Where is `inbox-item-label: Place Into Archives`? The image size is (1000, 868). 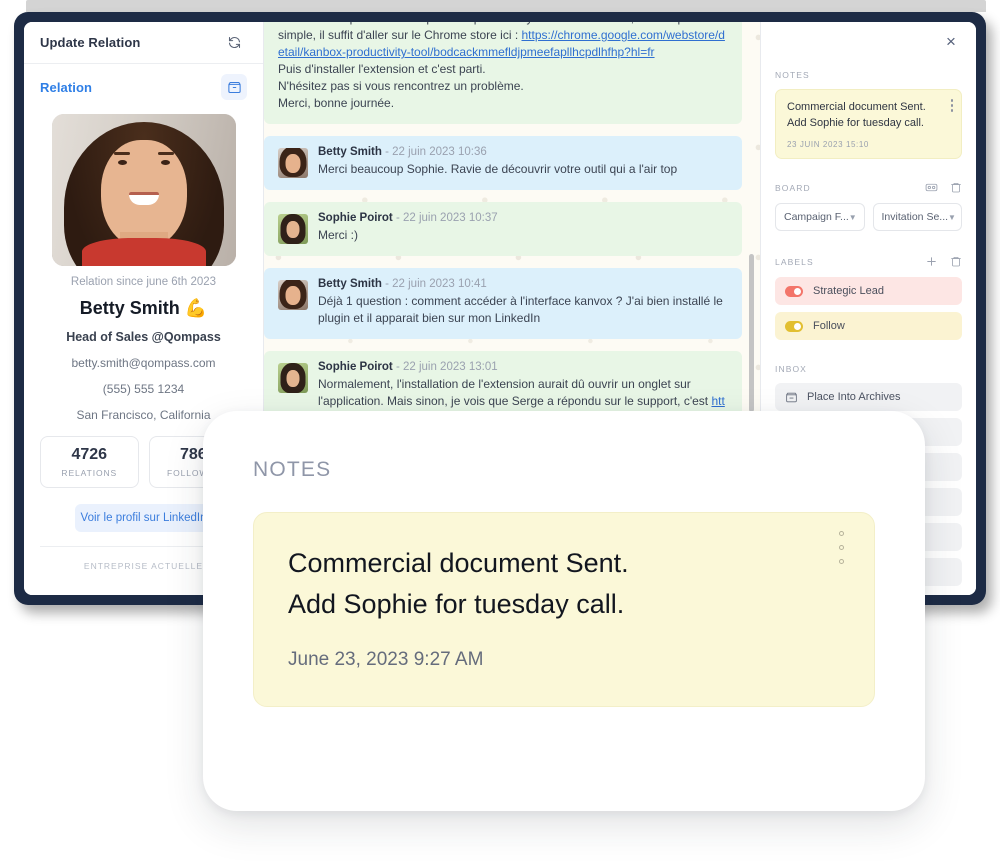 inbox-item-label: Place Into Archives is located at coordinates (854, 397).